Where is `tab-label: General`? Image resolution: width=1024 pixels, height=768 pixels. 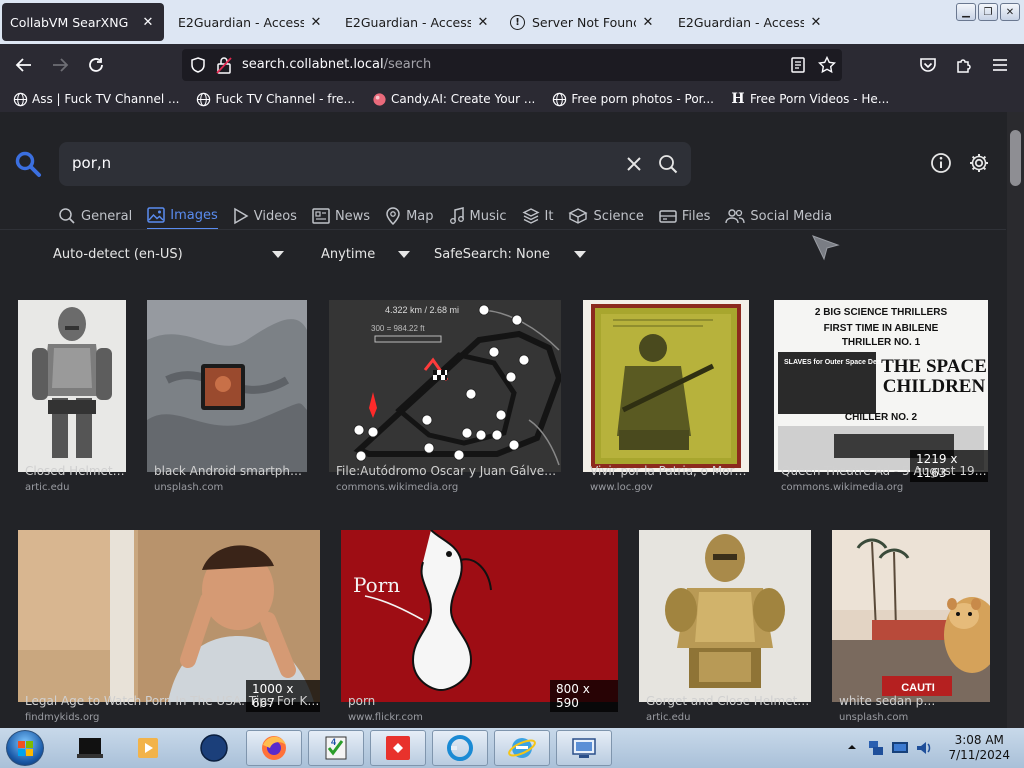 tab-label: General is located at coordinates (107, 216).